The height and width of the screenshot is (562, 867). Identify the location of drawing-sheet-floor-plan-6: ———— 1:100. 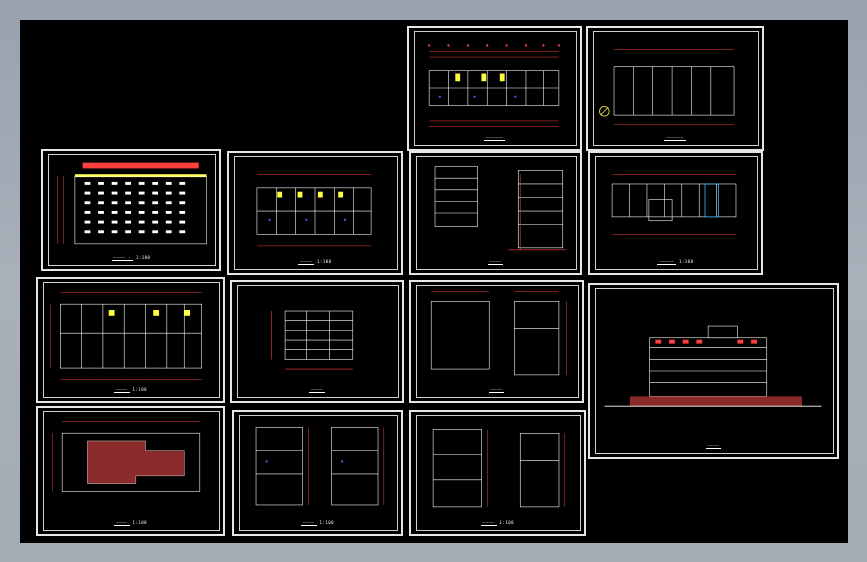
(130, 471).